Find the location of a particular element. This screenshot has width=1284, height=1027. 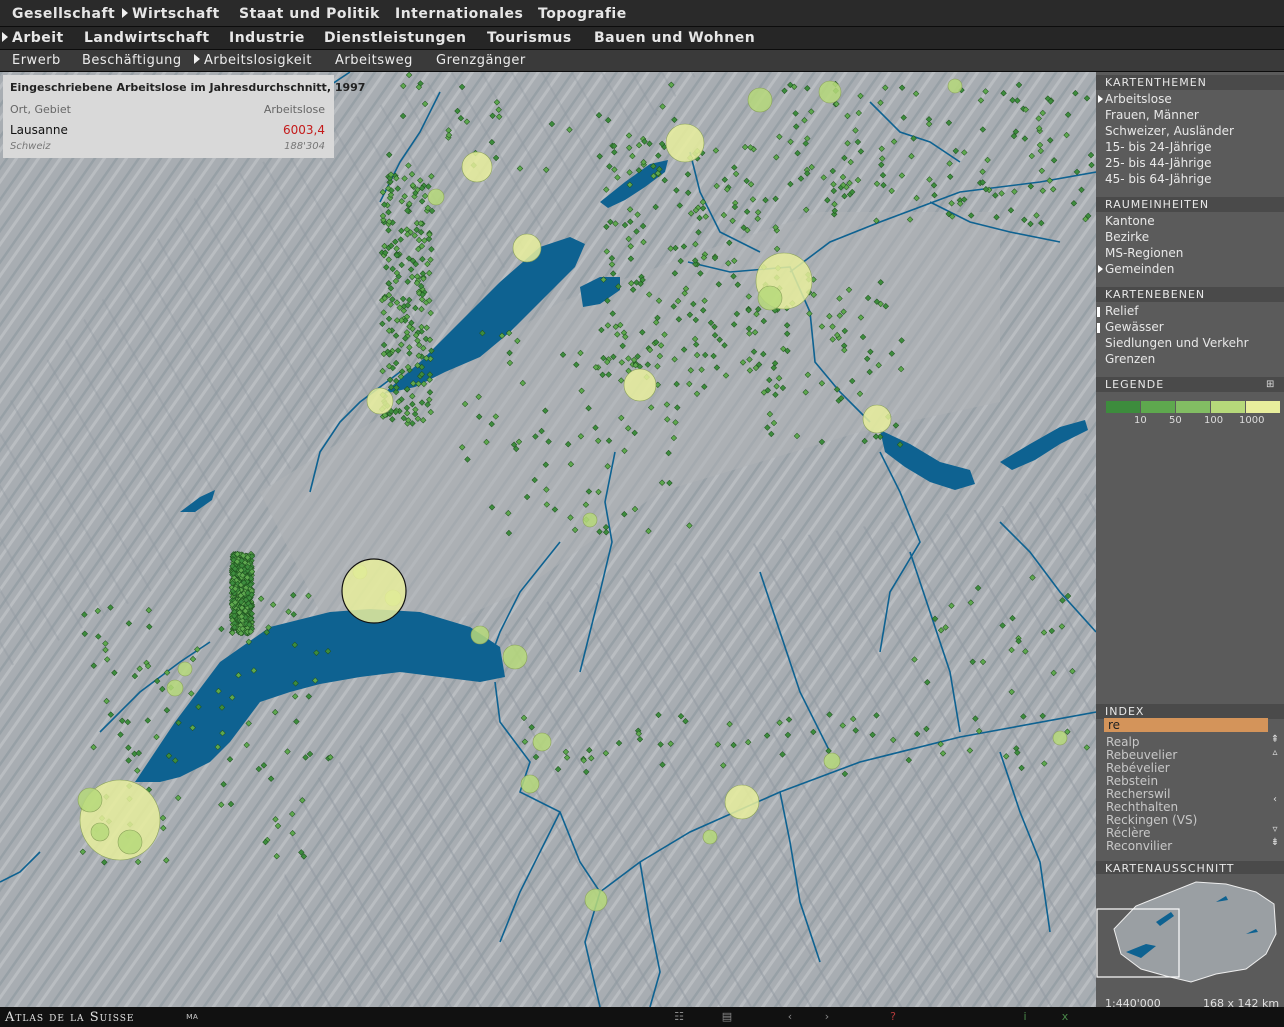

nav-industrie: Industrie is located at coordinates (267, 38).